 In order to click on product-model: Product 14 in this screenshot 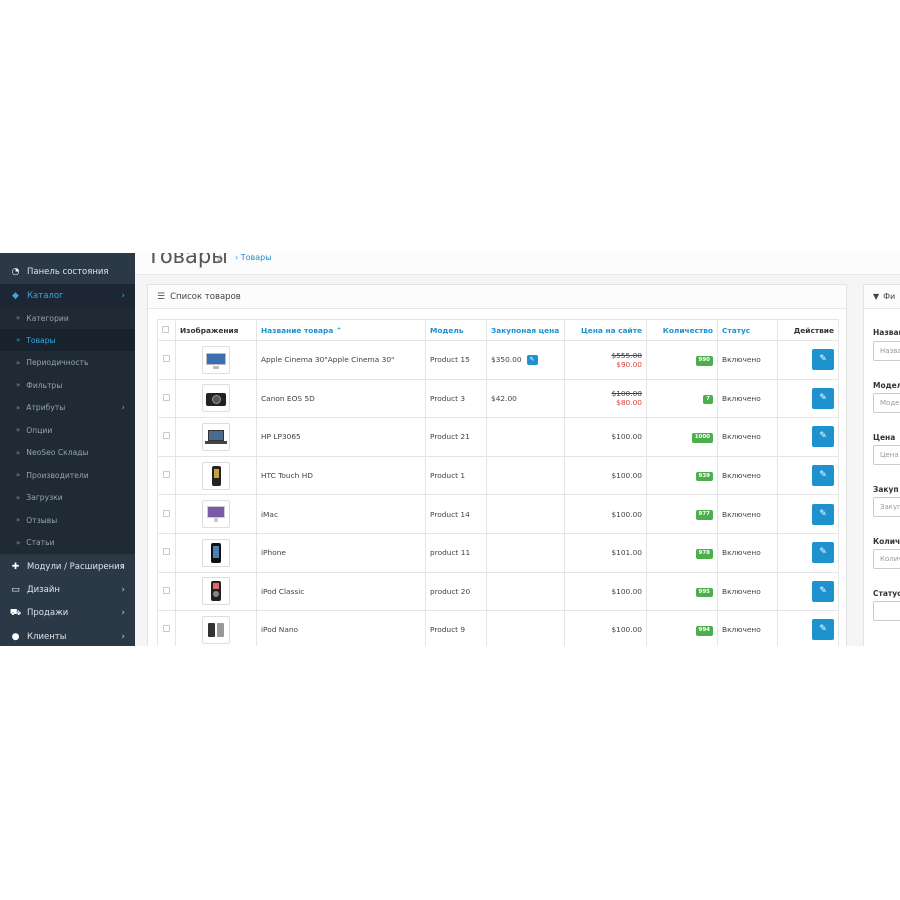, I will do `click(456, 514)`.